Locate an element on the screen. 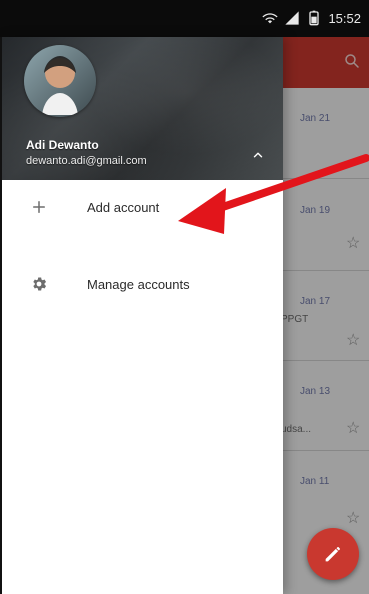  avatar is located at coordinates (60, 81).